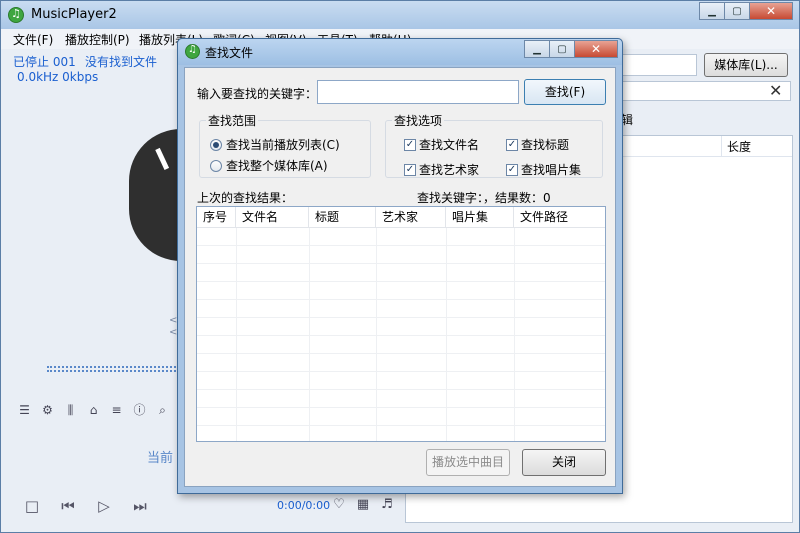 Image resolution: width=800 pixels, height=533 pixels. What do you see at coordinates (559, 217) in the screenshot?
I see `column-filepath: 文件路径` at bounding box center [559, 217].